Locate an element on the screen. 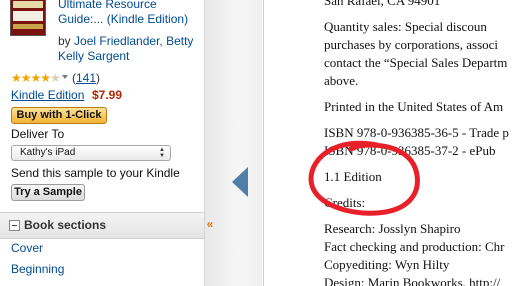 The height and width of the screenshot is (286, 530). book-cover-thumbnail is located at coordinates (28, 18).